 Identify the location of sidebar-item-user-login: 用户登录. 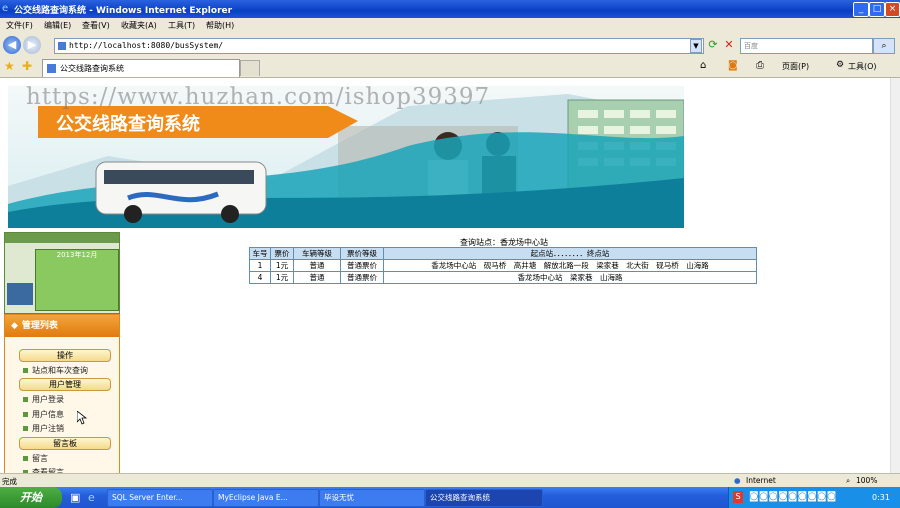
(43, 399).